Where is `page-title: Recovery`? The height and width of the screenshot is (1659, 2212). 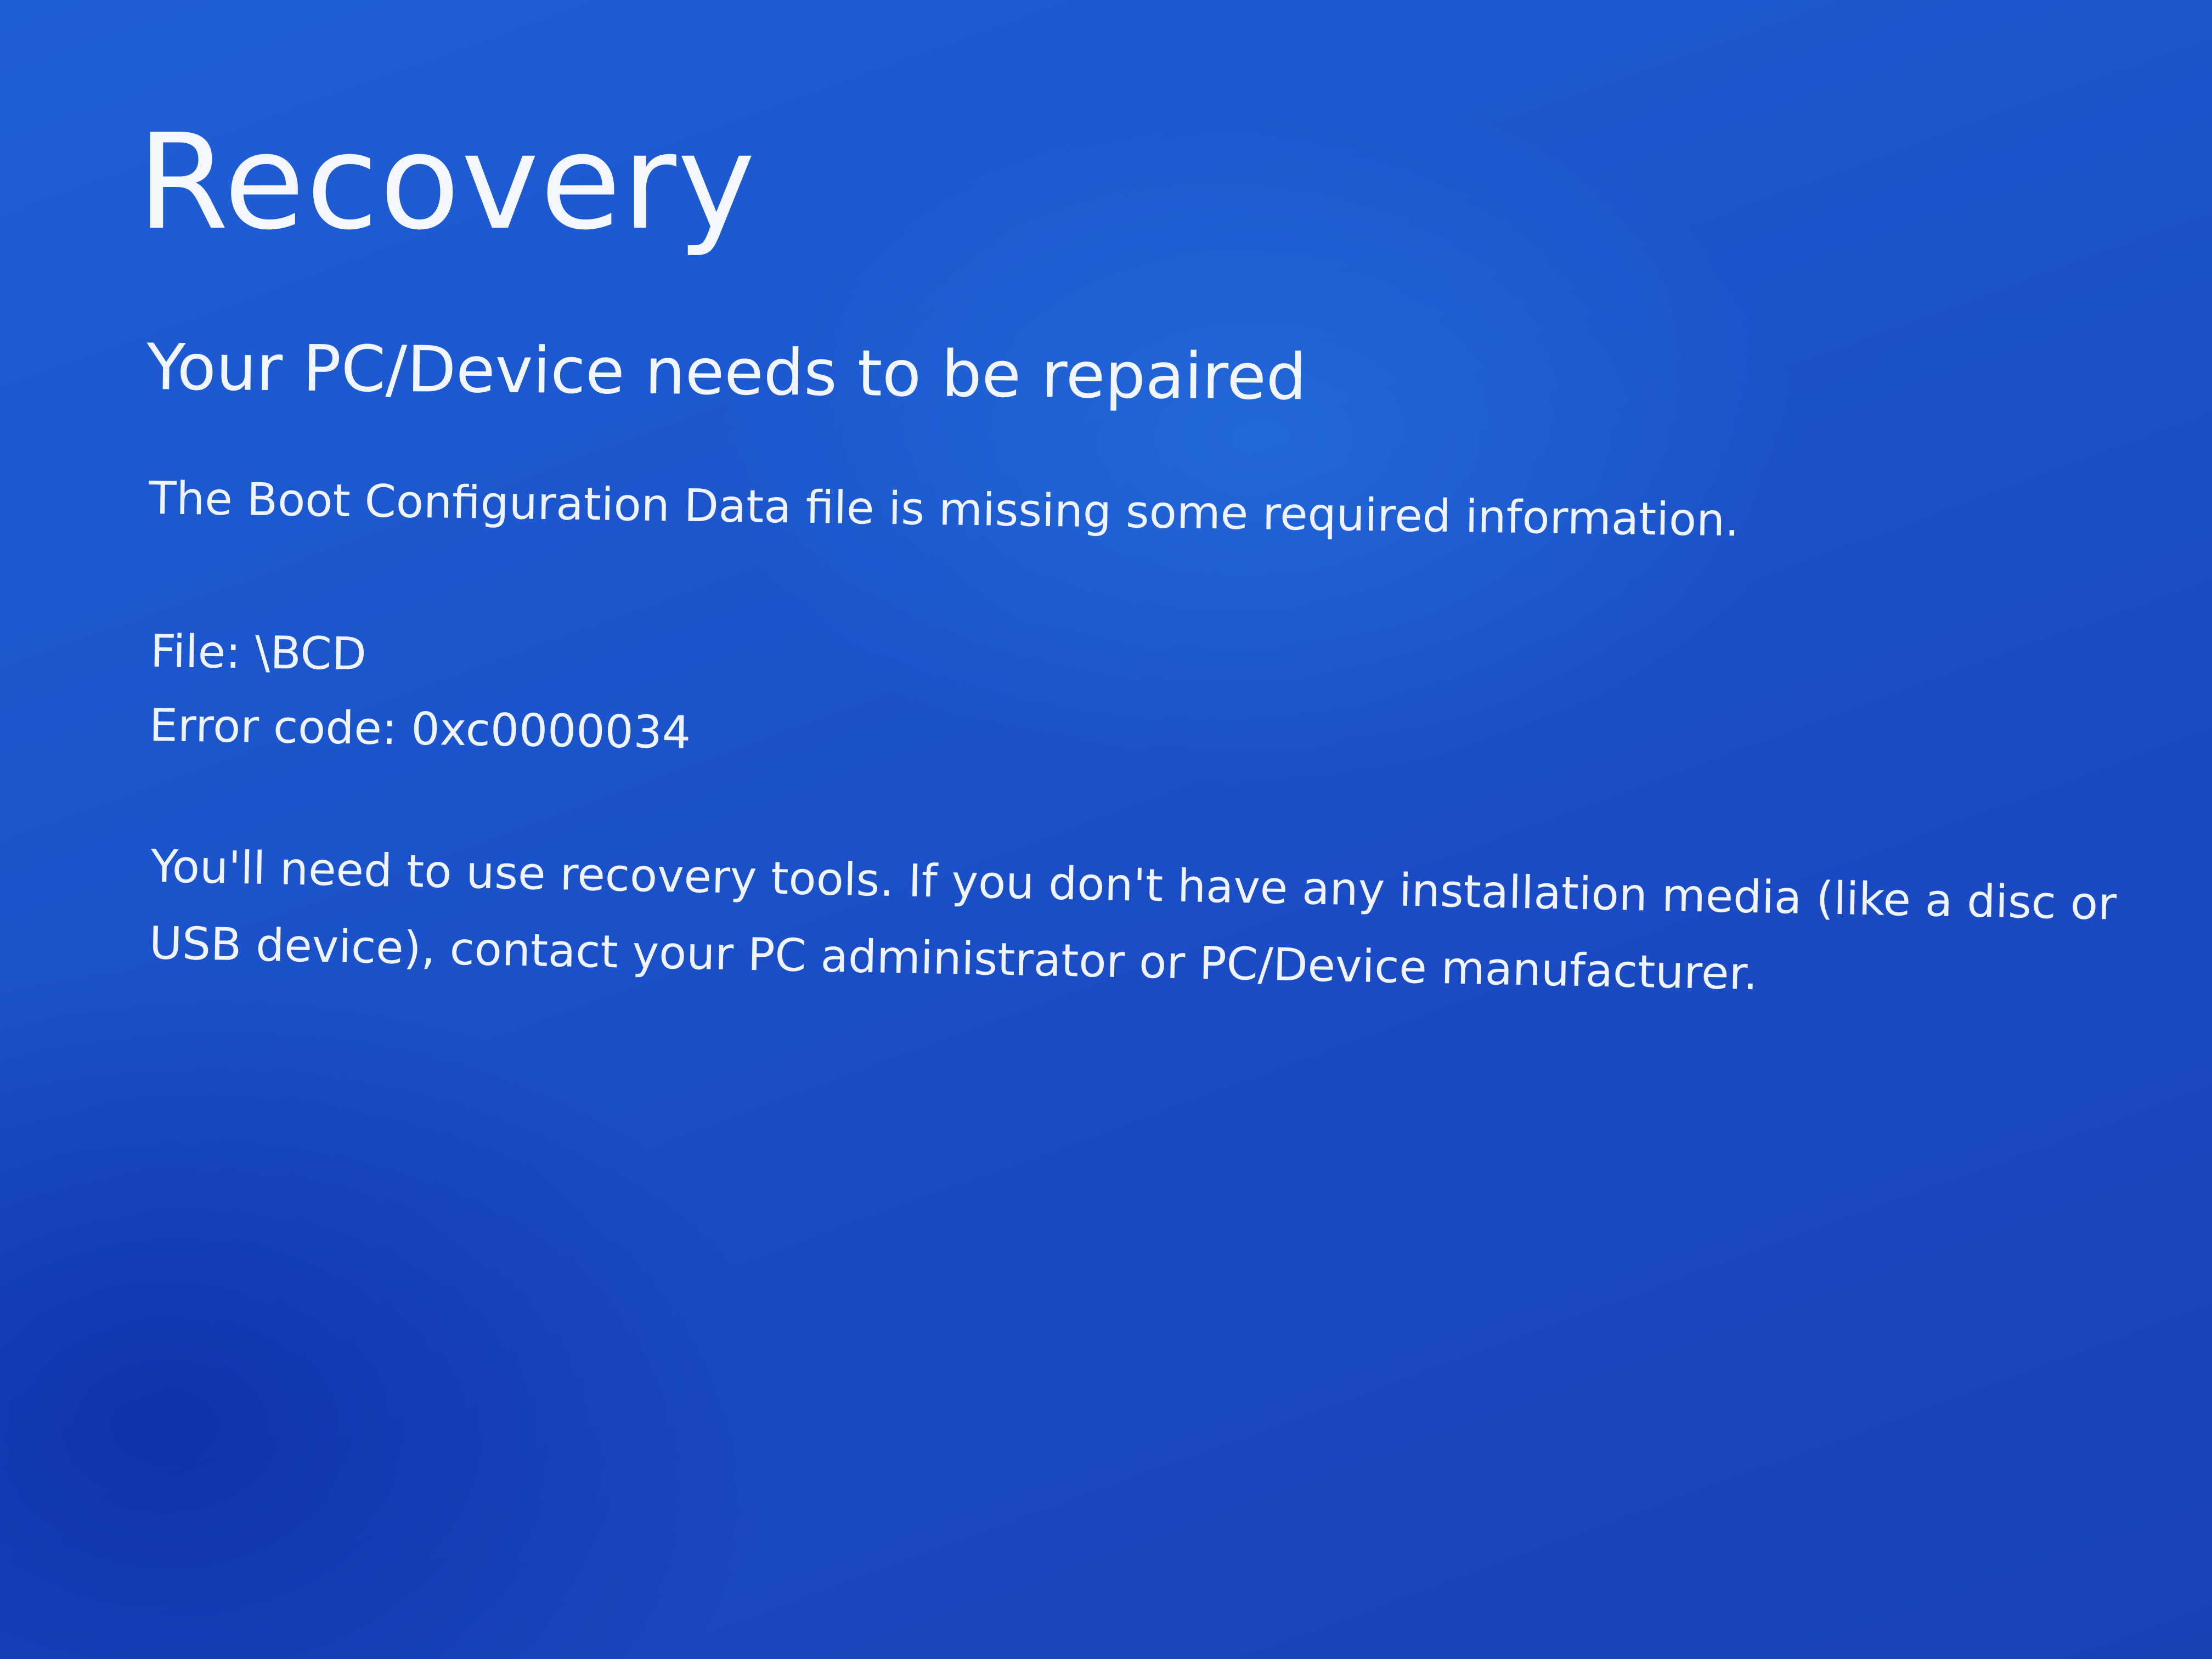 page-title: Recovery is located at coordinates (447, 182).